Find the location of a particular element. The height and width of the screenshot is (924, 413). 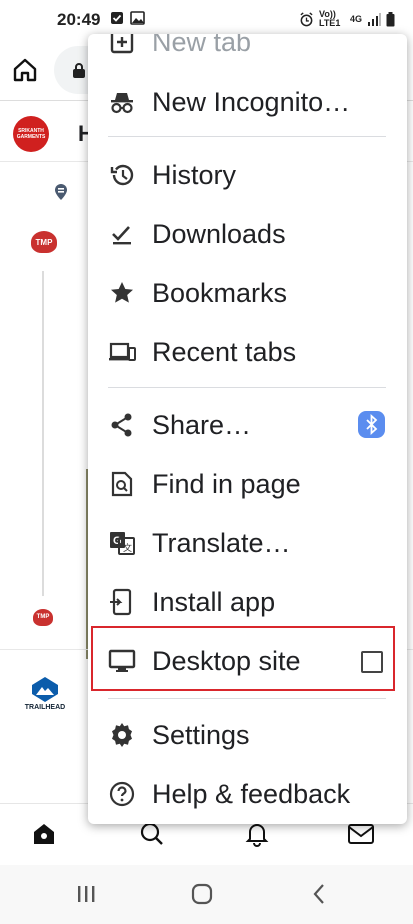

menu-item-install-app: Install app is located at coordinates (247, 602).